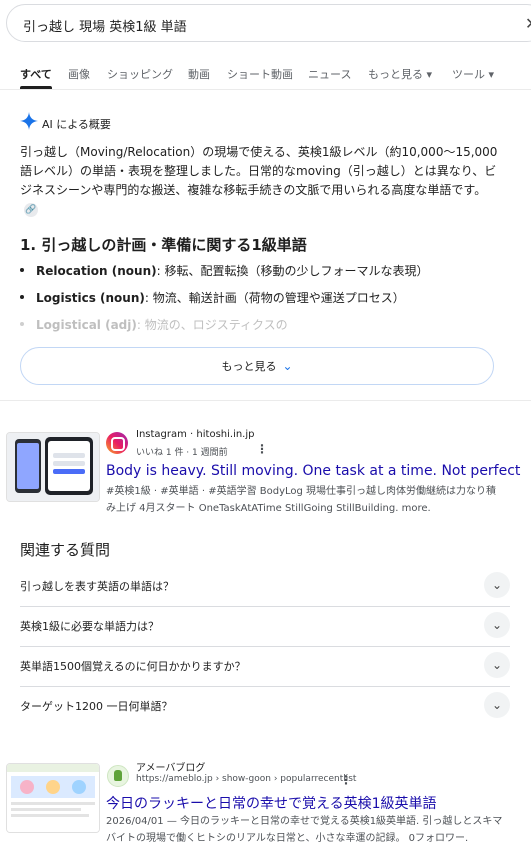 Image resolution: width=531 pixels, height=864 pixels. What do you see at coordinates (182, 453) in the screenshot?
I see `result-meta: いいね 1 件 · 1 週間前` at bounding box center [182, 453].